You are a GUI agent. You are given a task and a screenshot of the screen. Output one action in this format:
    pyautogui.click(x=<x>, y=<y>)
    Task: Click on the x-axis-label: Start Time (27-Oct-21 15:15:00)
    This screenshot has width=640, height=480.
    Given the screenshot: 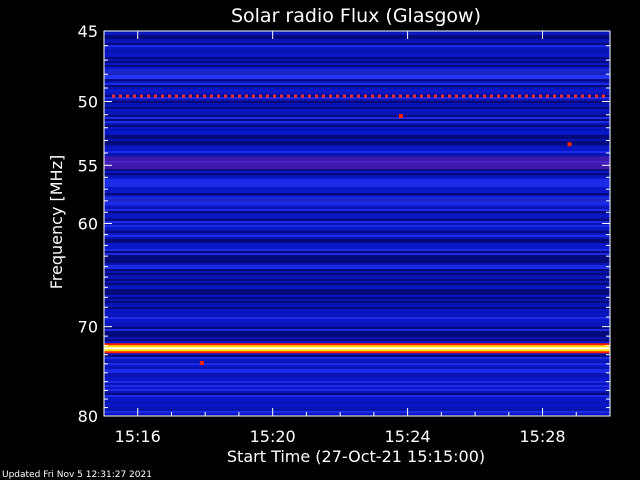 What is the action you would take?
    pyautogui.click(x=356, y=456)
    